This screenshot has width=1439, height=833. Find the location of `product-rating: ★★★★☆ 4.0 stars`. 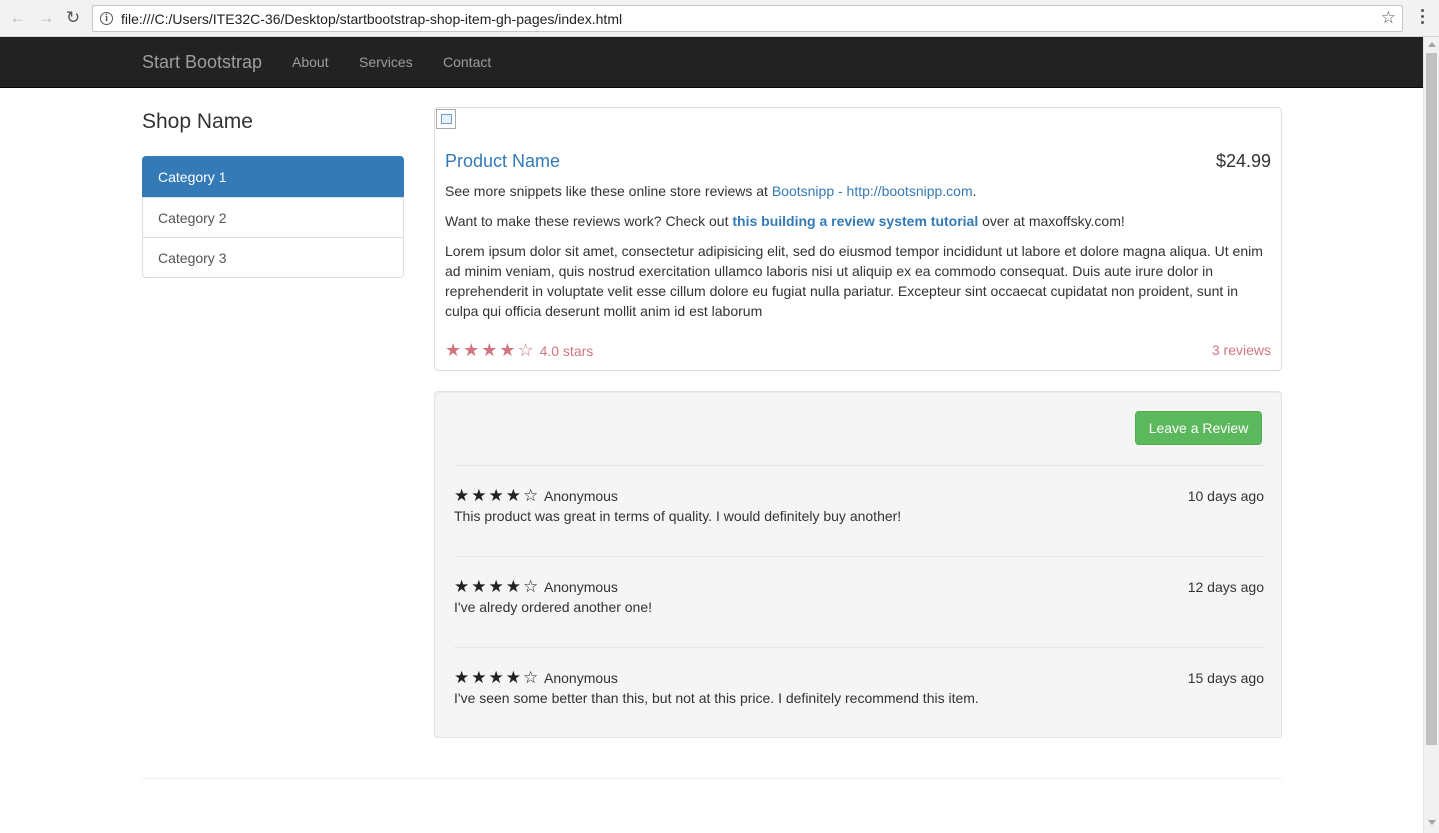

product-rating: ★★★★☆ 4.0 stars is located at coordinates (519, 350).